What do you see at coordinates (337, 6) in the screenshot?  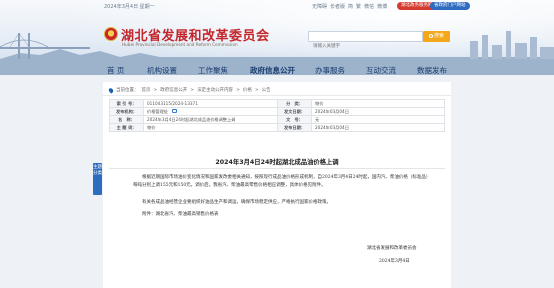 I see `top-link-elderly: 长者版` at bounding box center [337, 6].